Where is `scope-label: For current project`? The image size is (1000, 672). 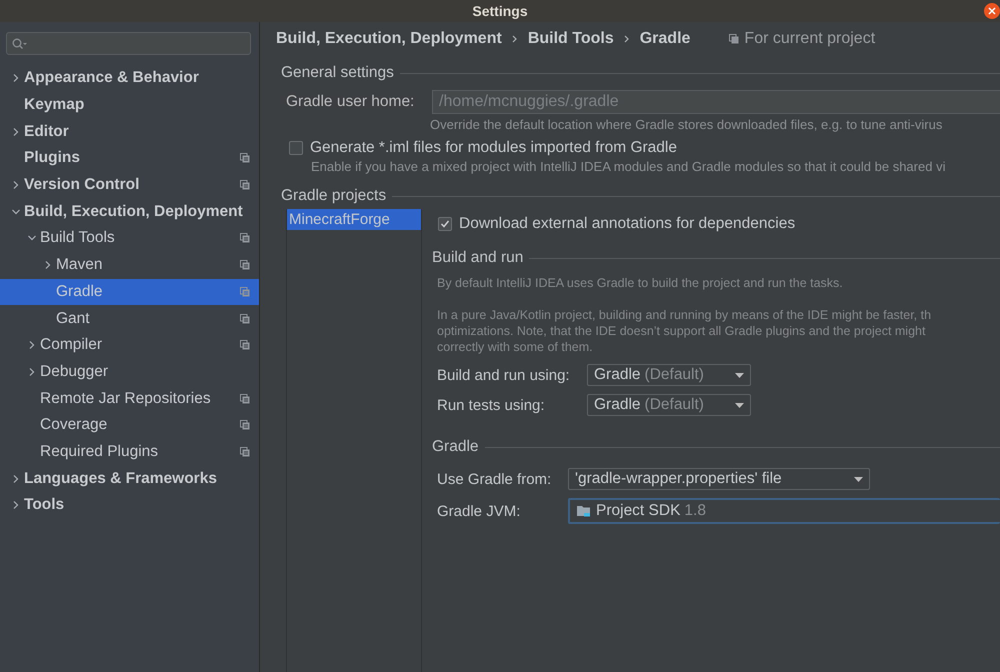
scope-label: For current project is located at coordinates (810, 39).